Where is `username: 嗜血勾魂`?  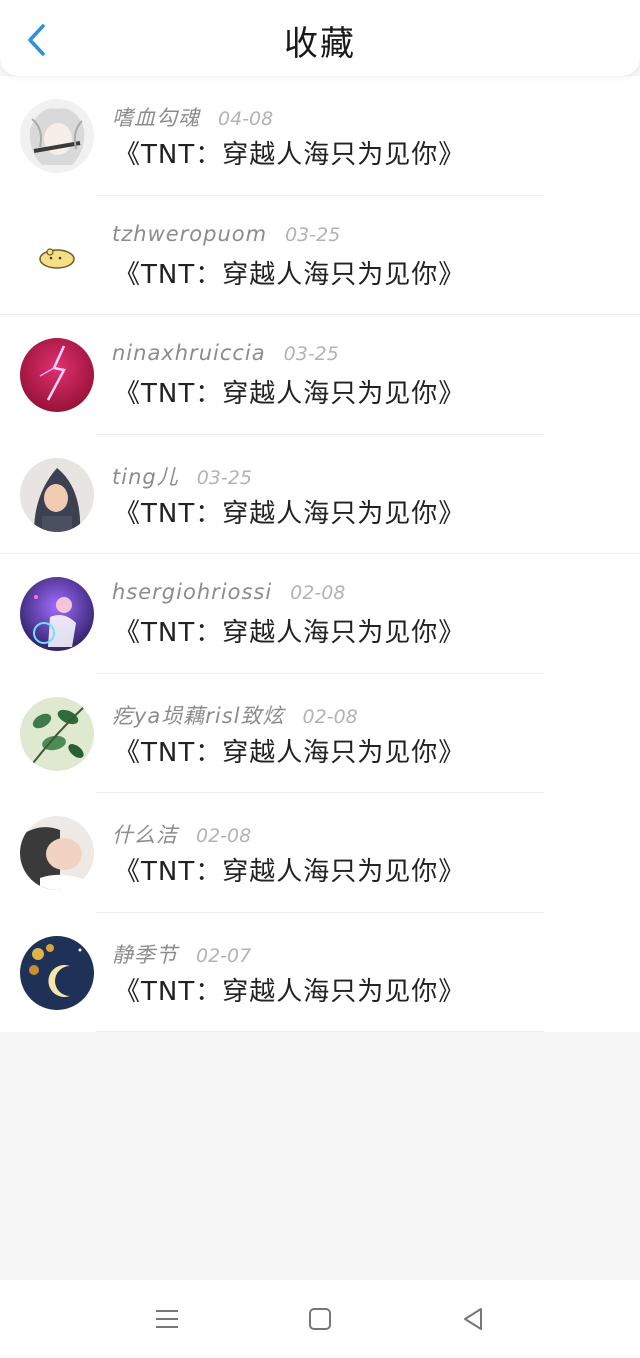
username: 嗜血勾魂 is located at coordinates (156, 118).